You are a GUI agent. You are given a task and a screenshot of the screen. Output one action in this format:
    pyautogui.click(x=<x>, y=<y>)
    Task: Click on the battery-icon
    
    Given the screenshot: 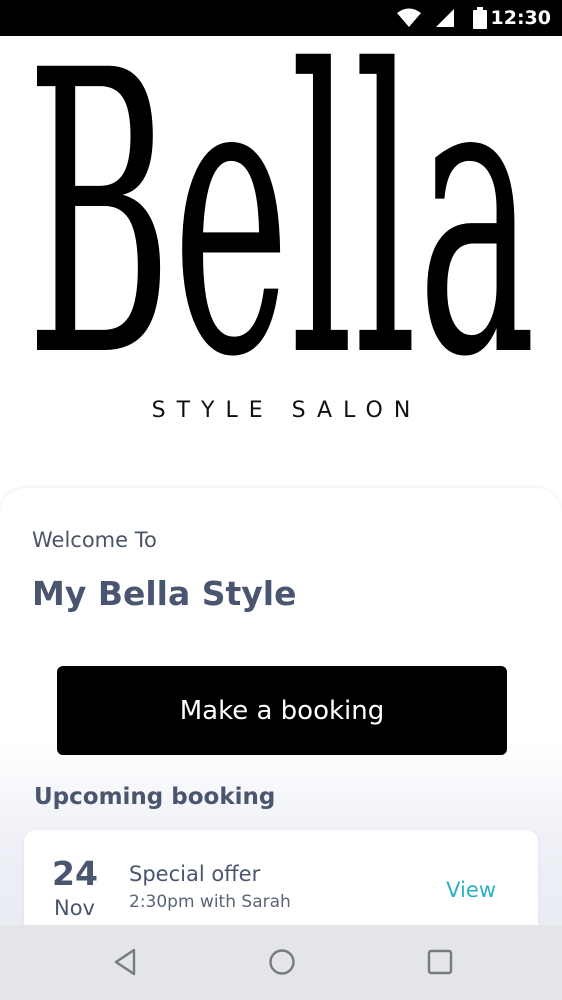 What is the action you would take?
    pyautogui.click(x=480, y=18)
    